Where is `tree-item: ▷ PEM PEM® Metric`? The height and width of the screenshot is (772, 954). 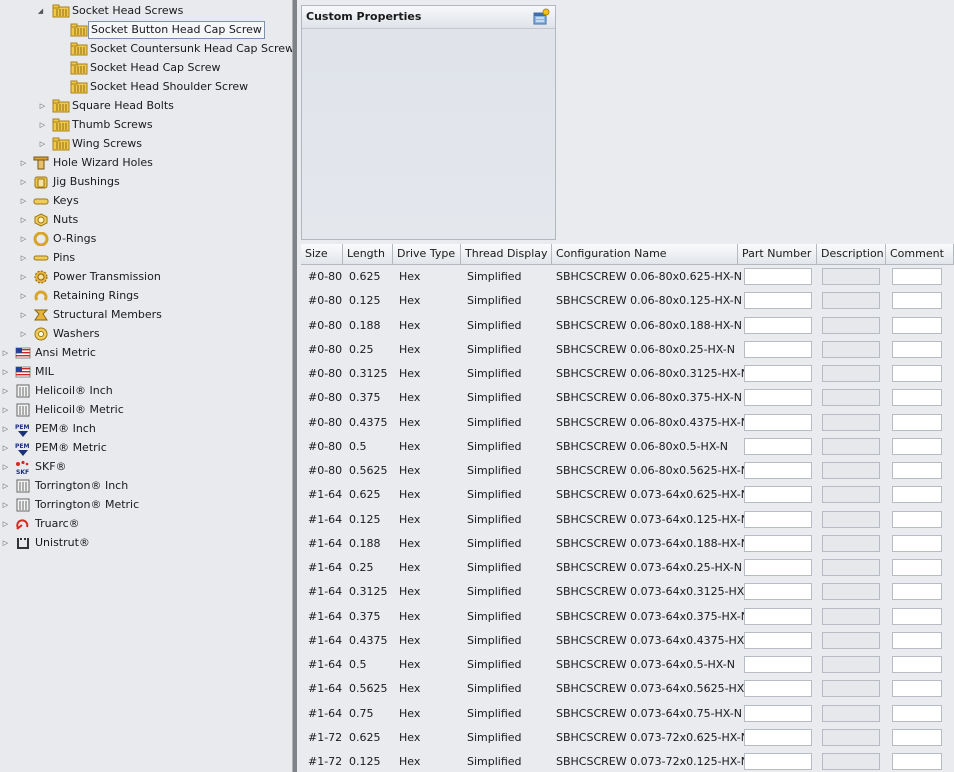 tree-item: ▷ PEM PEM® Metric is located at coordinates (146, 448).